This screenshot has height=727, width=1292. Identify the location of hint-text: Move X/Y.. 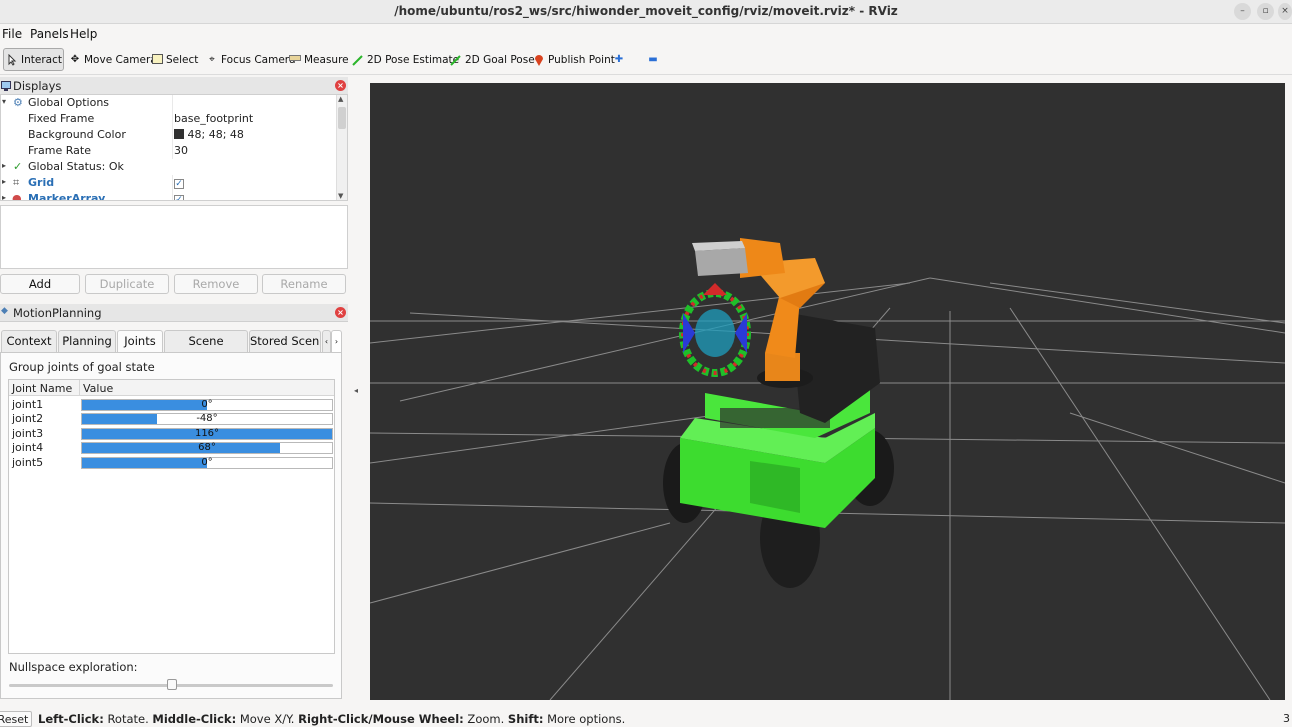
(267, 719).